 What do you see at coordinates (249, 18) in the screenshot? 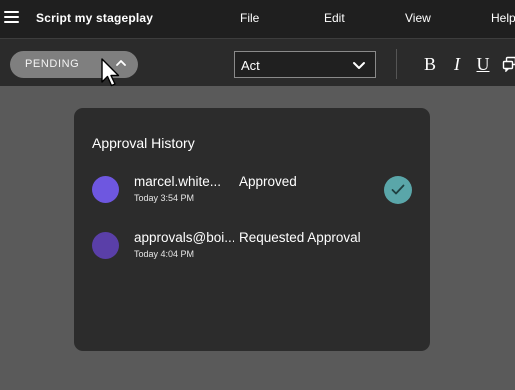
I see `menu-file: File` at bounding box center [249, 18].